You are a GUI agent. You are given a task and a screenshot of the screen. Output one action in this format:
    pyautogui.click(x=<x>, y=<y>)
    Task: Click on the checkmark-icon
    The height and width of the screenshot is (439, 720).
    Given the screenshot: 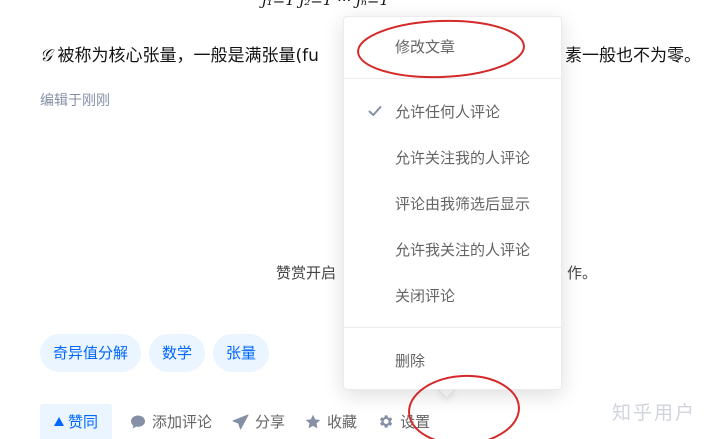 What is the action you would take?
    pyautogui.click(x=375, y=111)
    